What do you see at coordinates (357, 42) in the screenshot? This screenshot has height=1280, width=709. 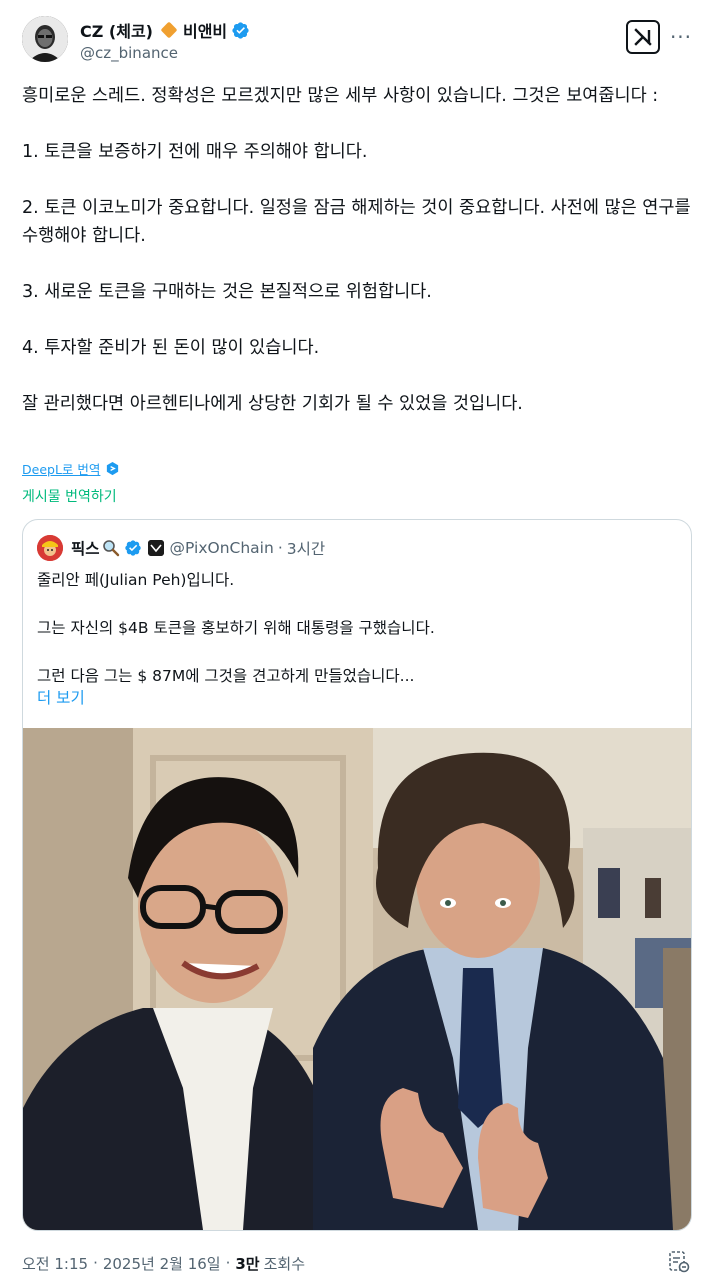 I see `tweet-header: CZ (체코) 비앤비 @cz_binance ···` at bounding box center [357, 42].